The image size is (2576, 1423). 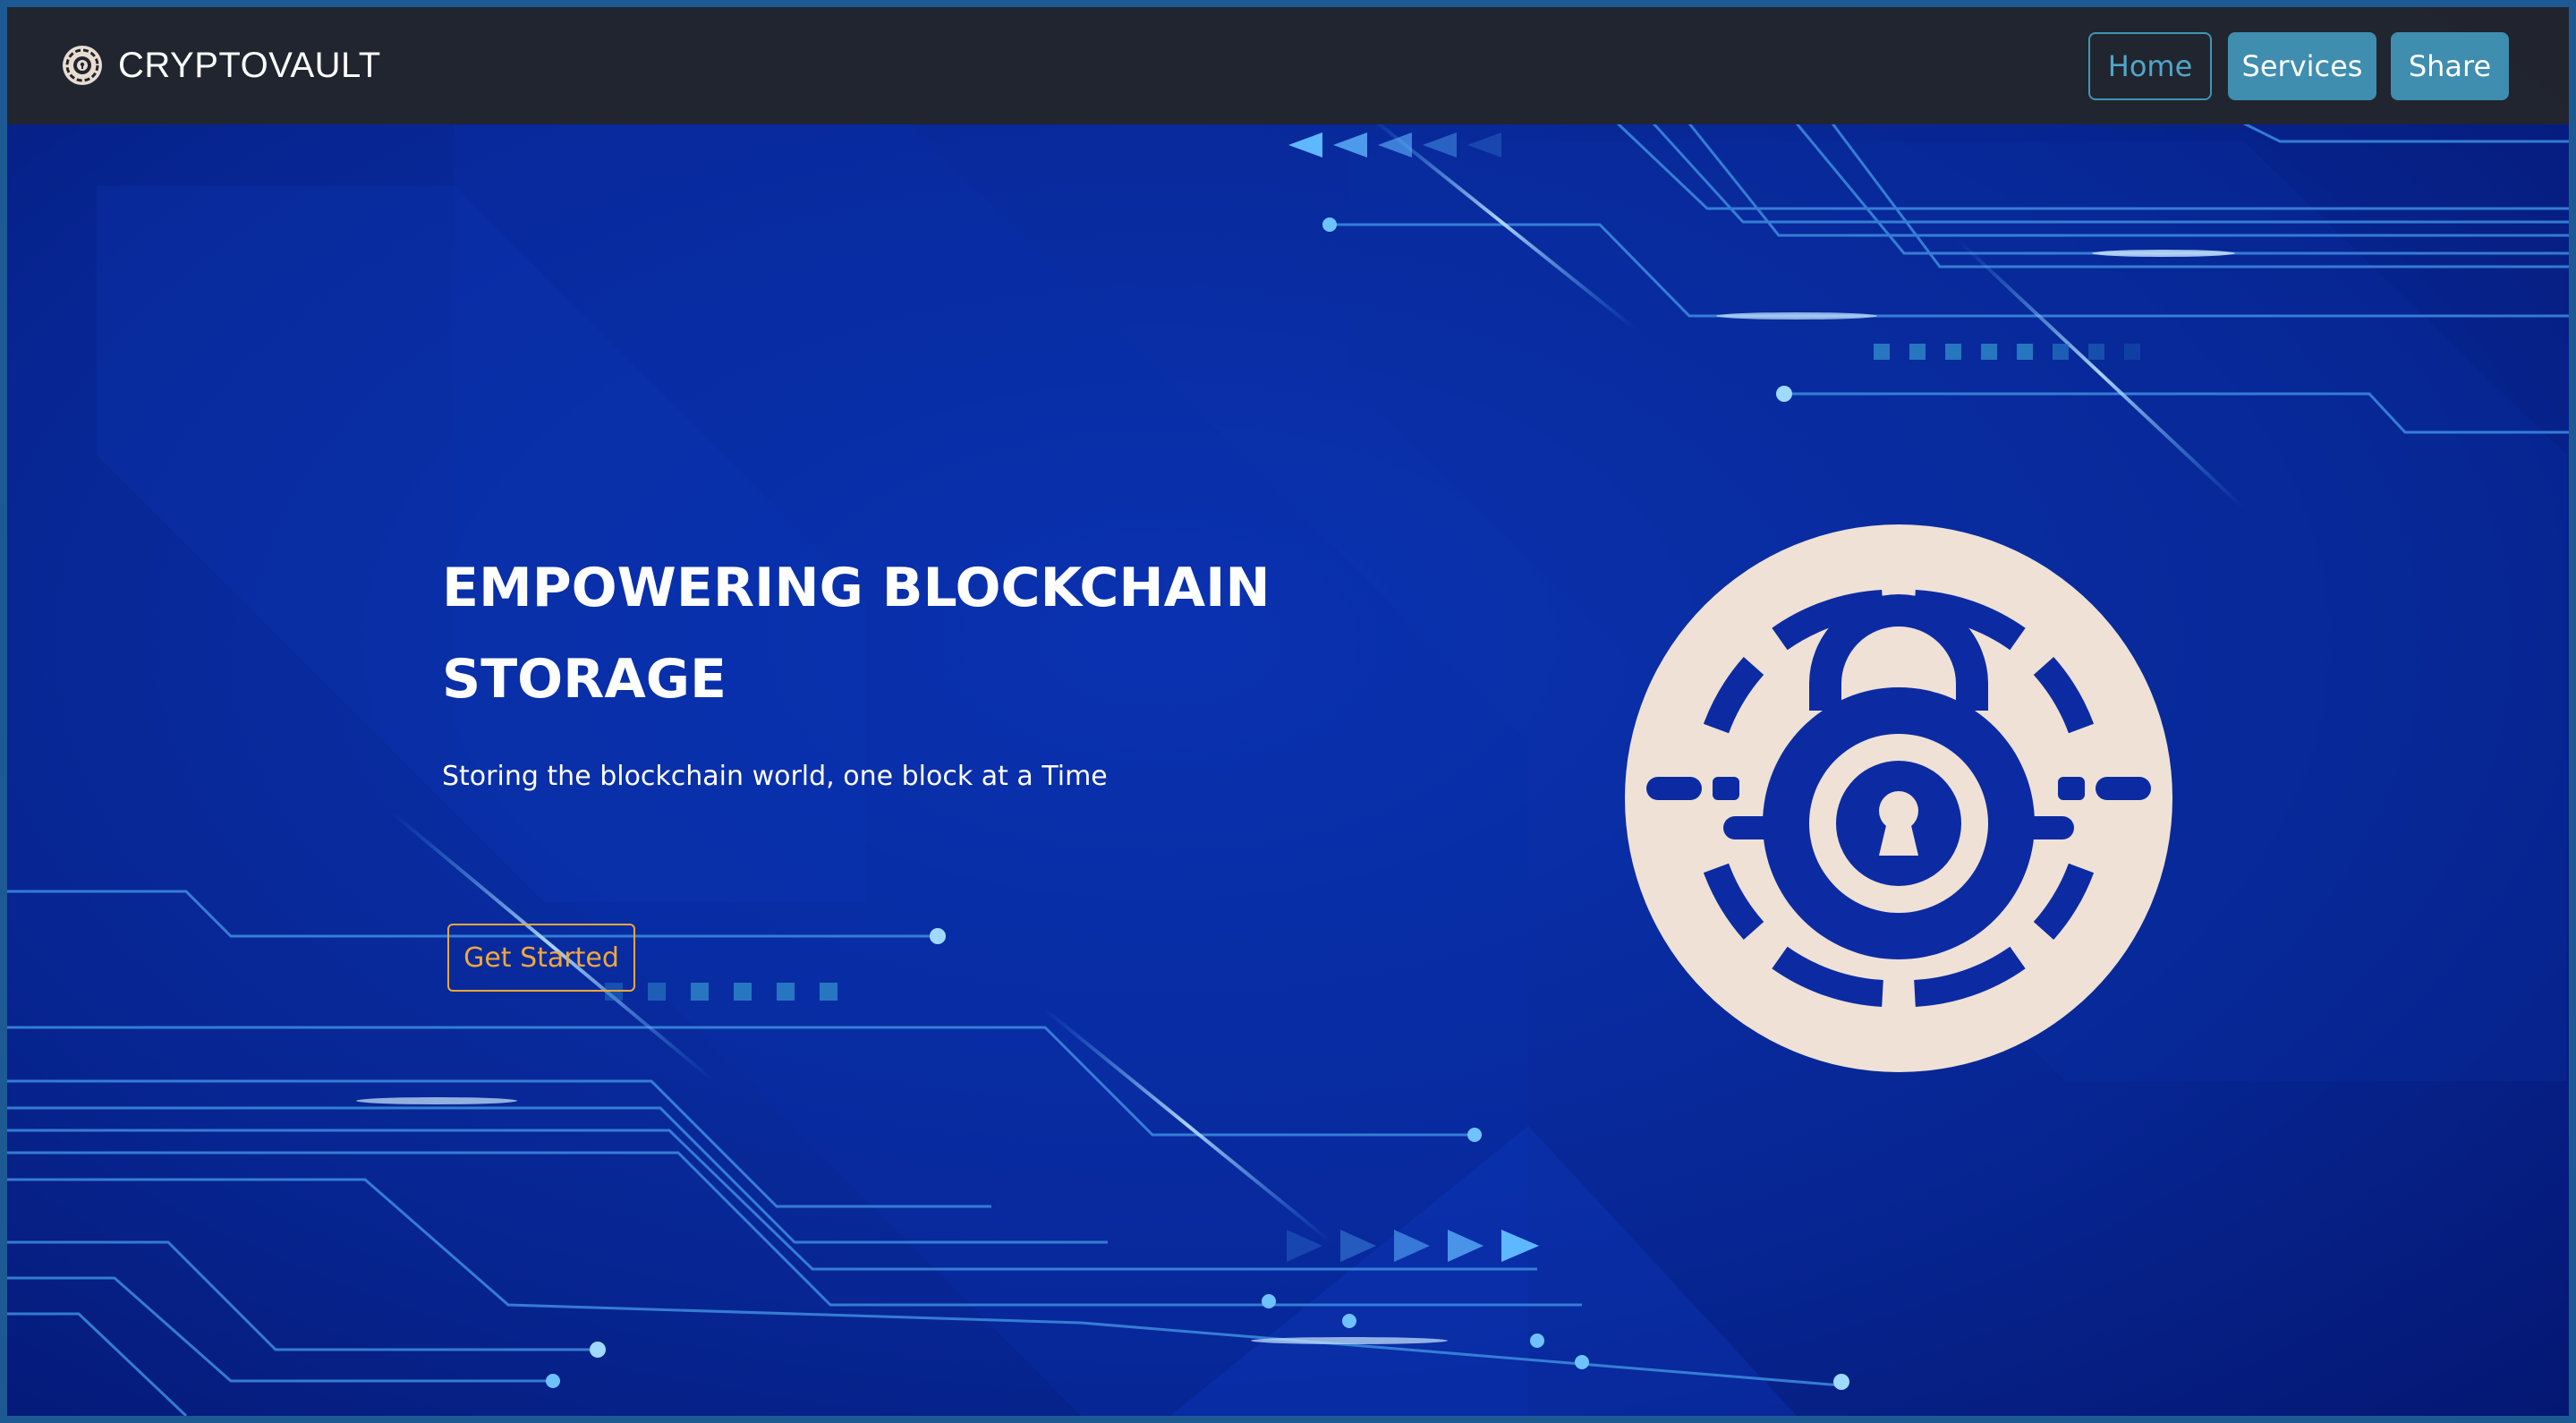 I want to click on brand: CRYPTOVAULT, so click(x=221, y=65).